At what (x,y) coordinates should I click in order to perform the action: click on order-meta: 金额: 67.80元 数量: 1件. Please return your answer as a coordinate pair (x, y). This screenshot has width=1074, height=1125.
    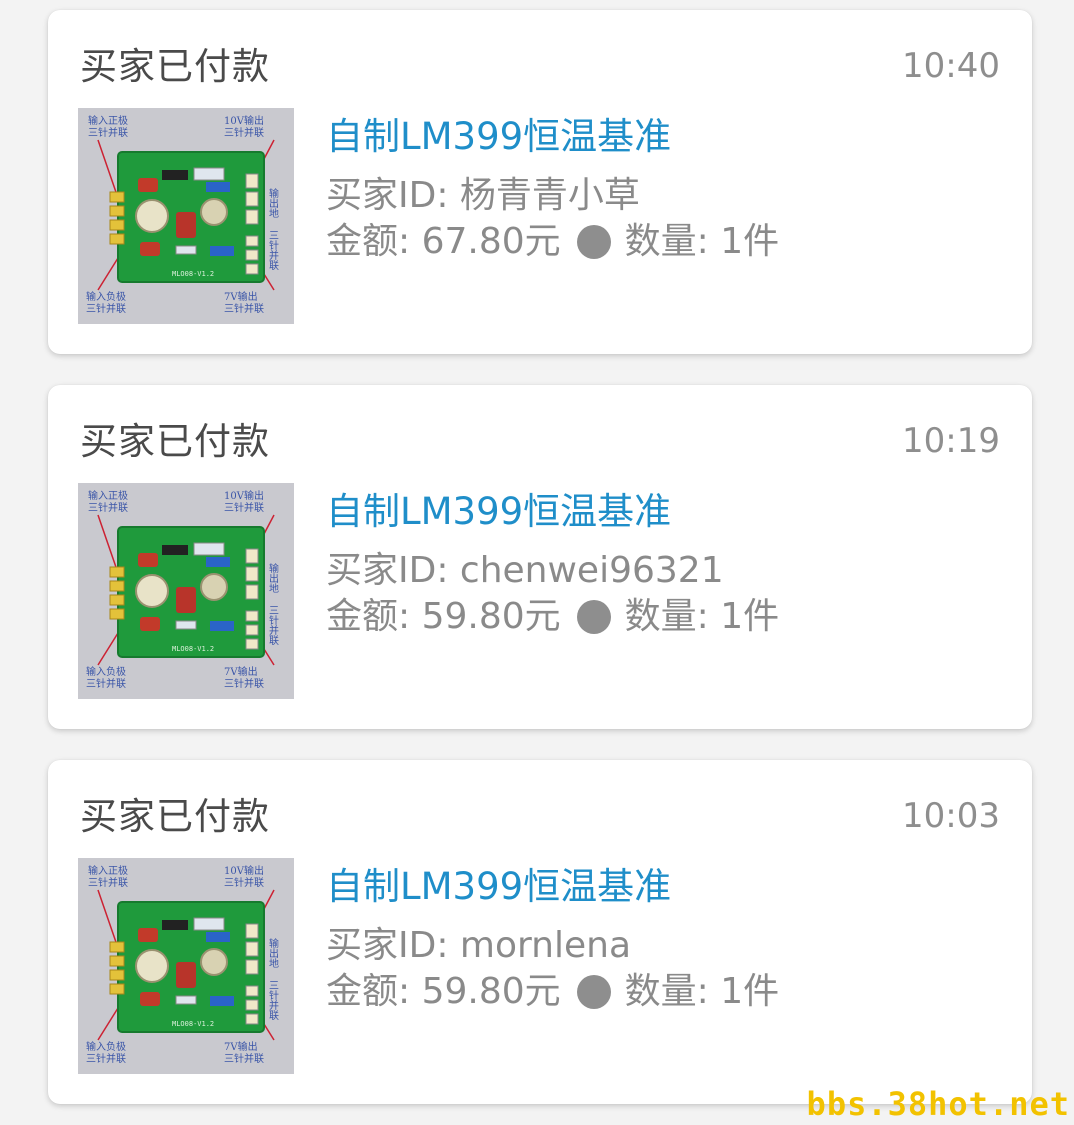
    Looking at the image, I should click on (552, 242).